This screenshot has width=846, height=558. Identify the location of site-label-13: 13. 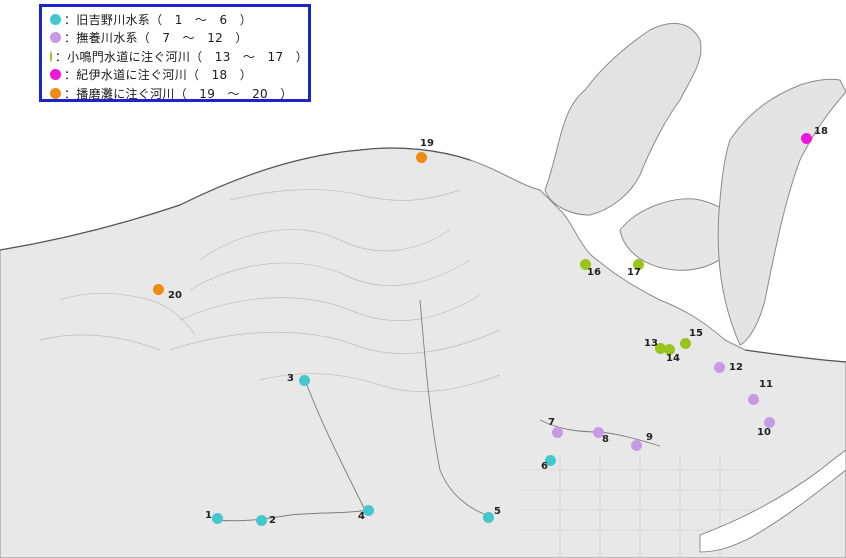
(651, 343).